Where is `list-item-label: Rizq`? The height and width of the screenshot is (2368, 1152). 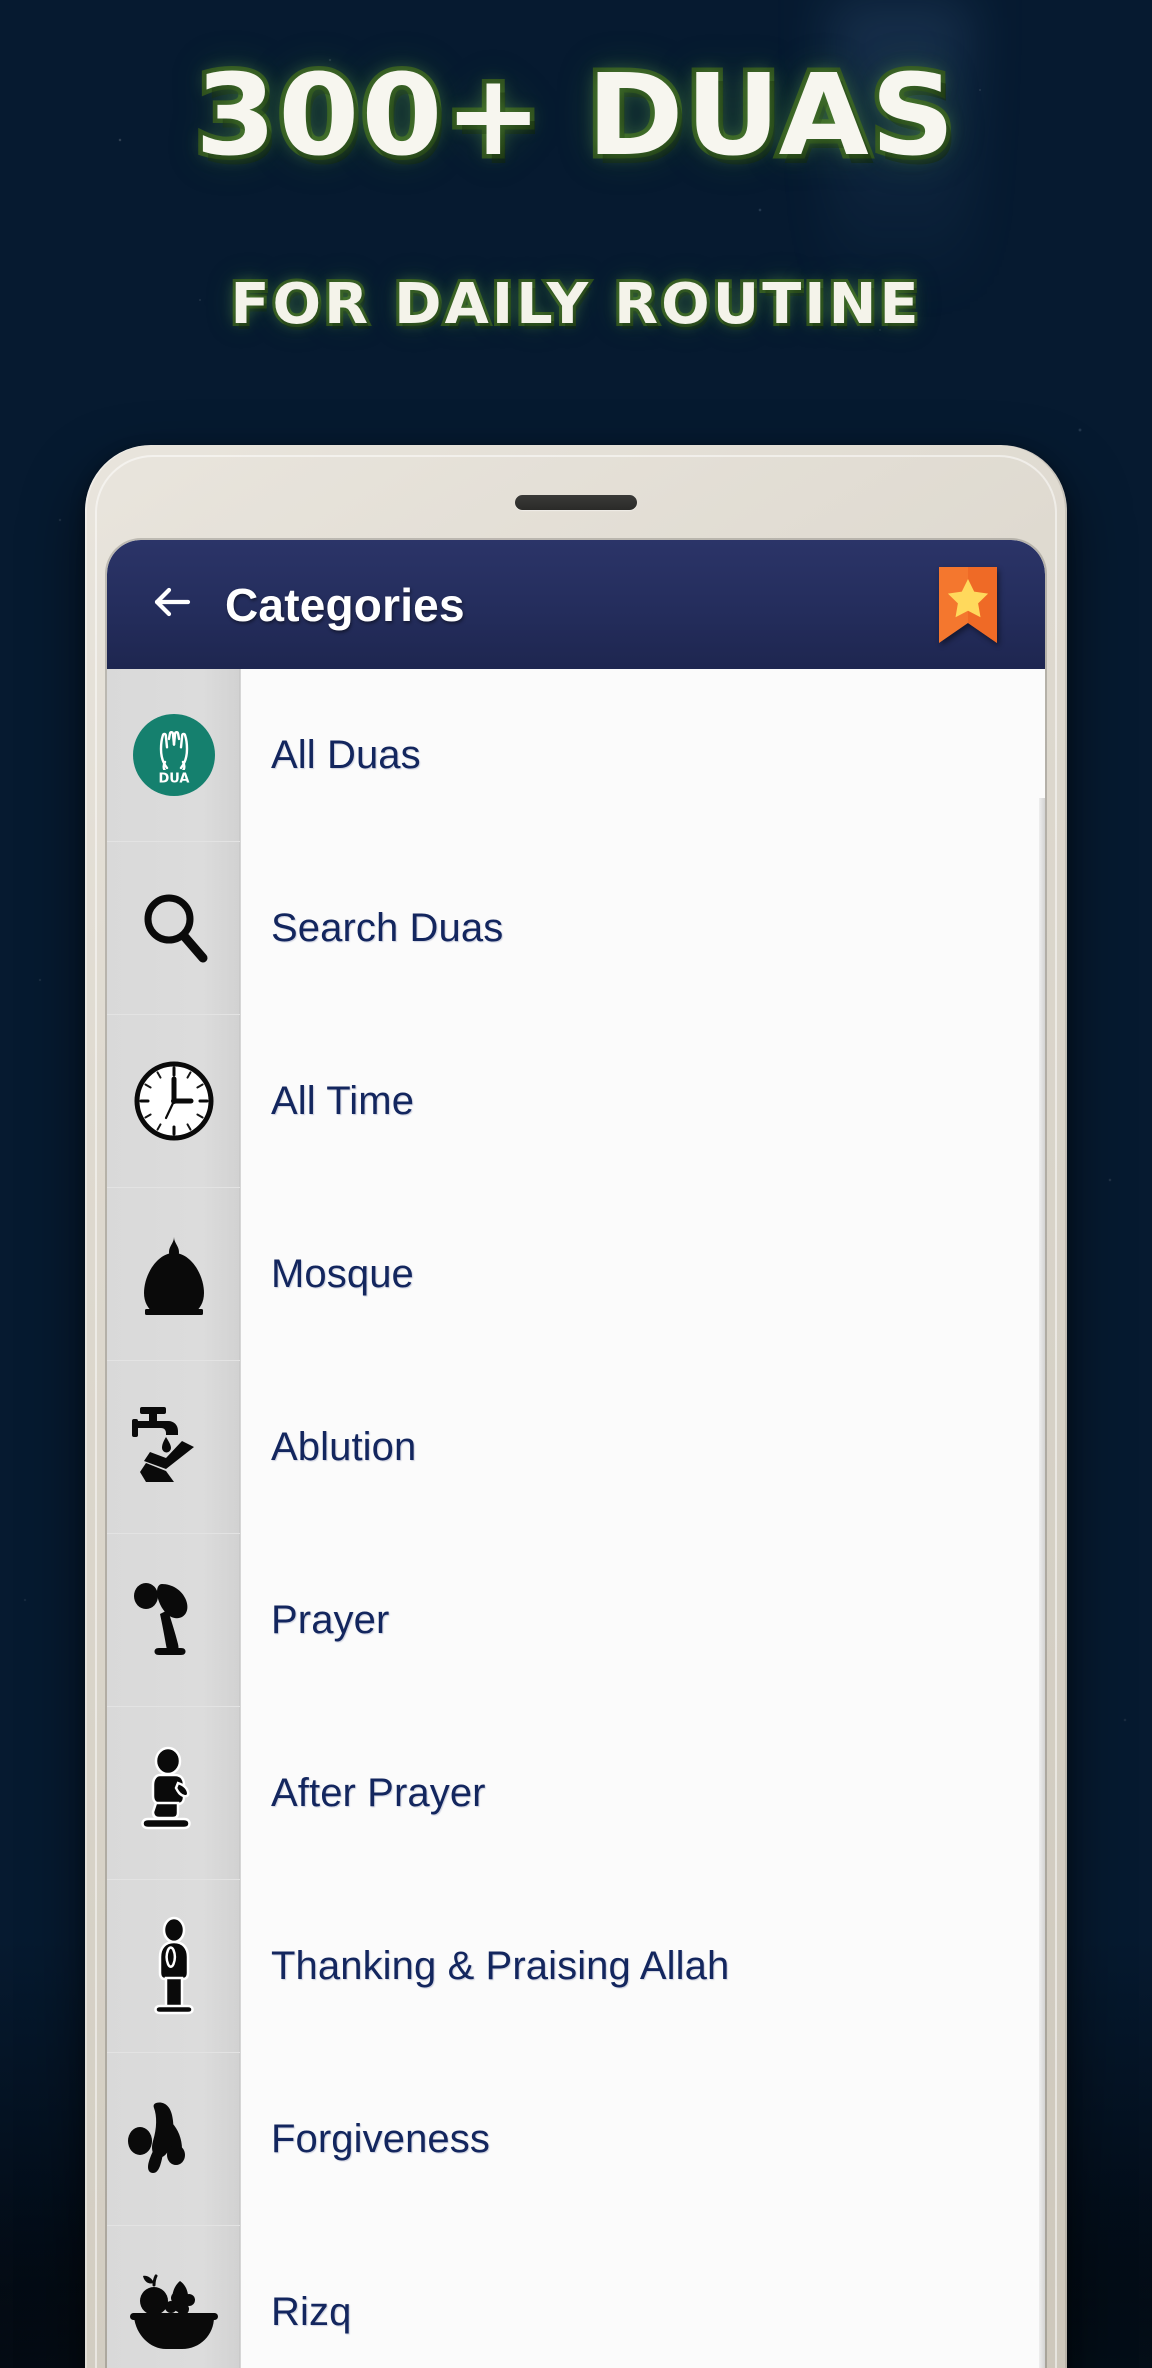 list-item-label: Rizq is located at coordinates (311, 2311).